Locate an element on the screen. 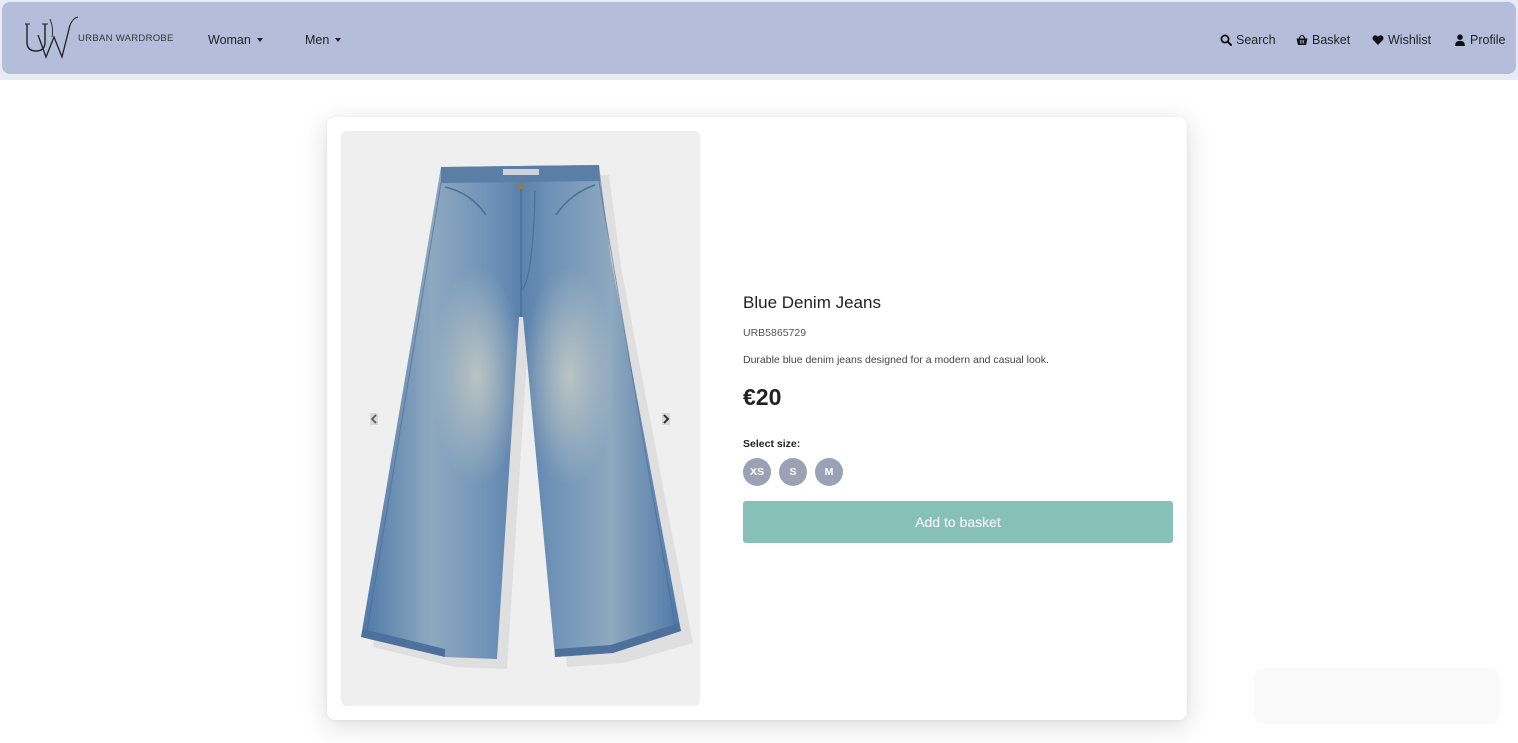 The image size is (1518, 743). carousel-prev-button is located at coordinates (374, 419).